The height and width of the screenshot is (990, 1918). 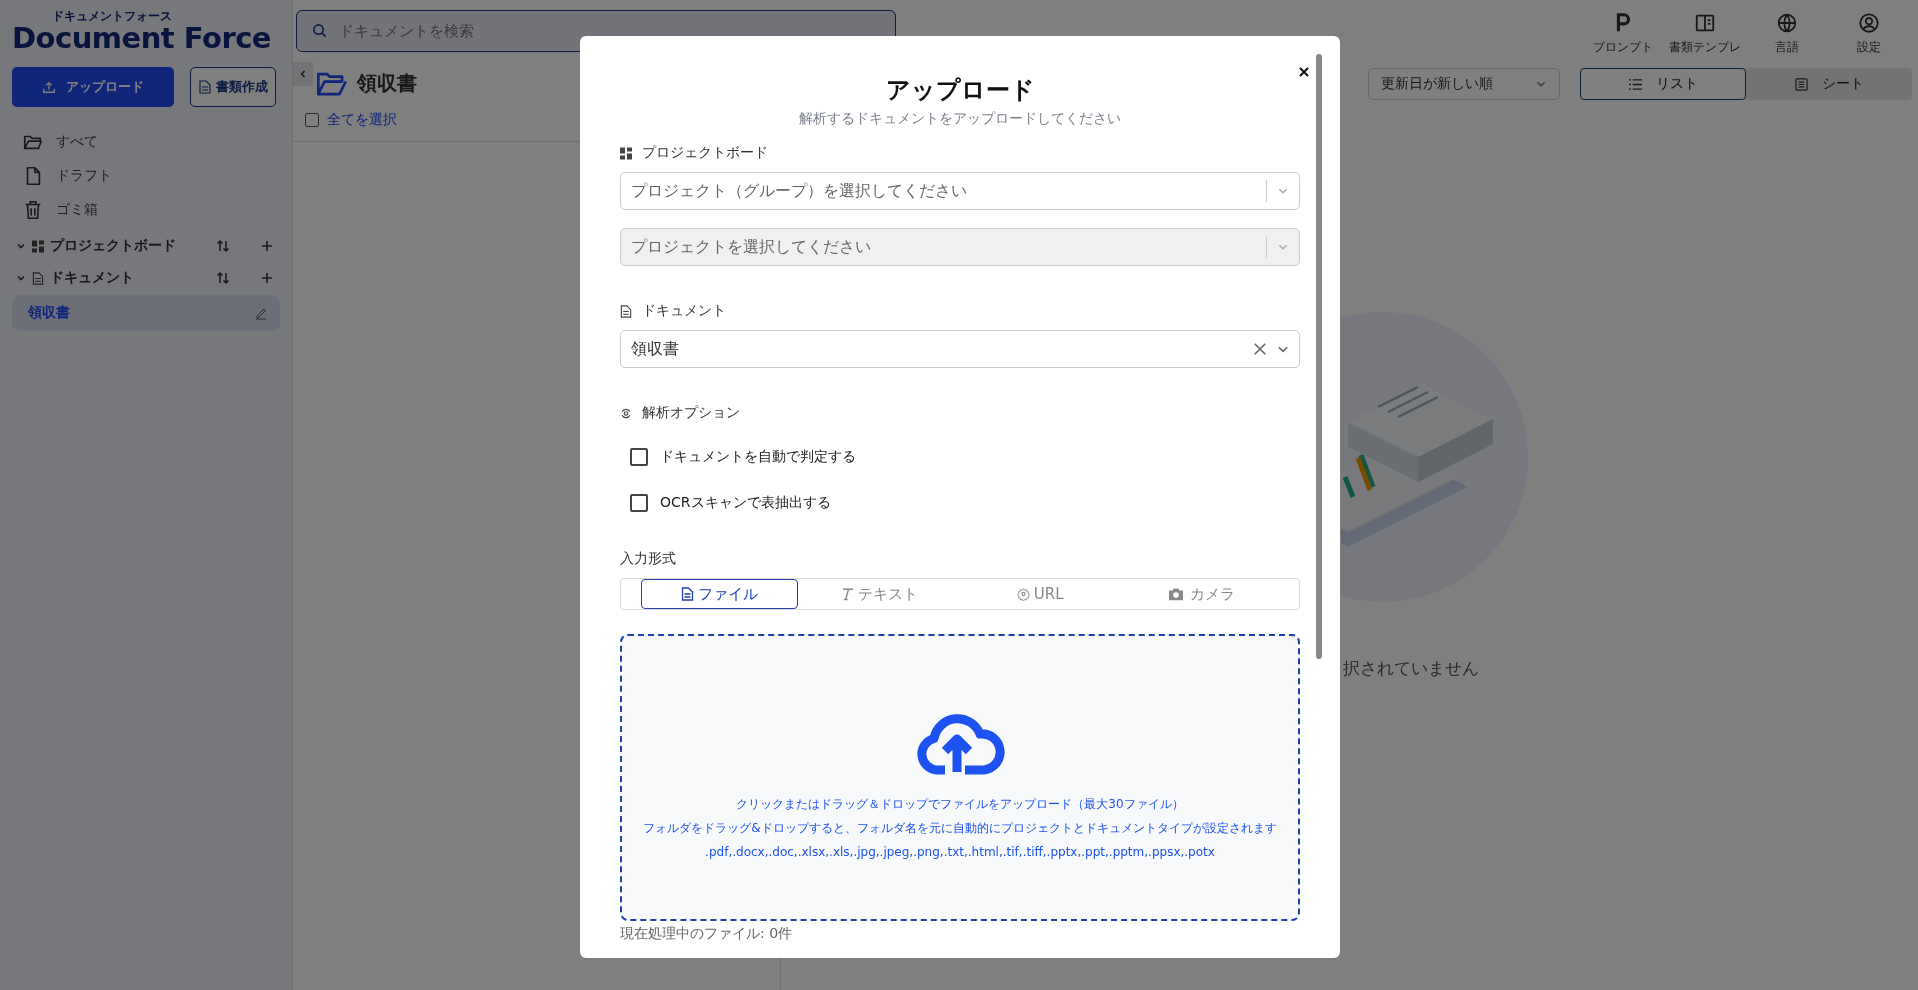 What do you see at coordinates (879, 594) in the screenshot?
I see `tab: テキスト` at bounding box center [879, 594].